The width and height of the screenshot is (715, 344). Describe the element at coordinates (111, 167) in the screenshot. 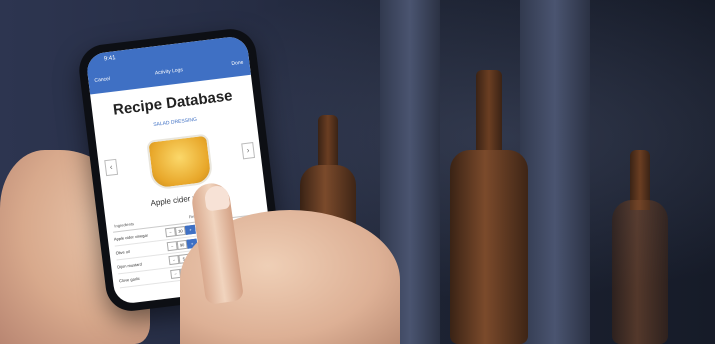

I see `prev-arrow-icon: ‹` at that location.